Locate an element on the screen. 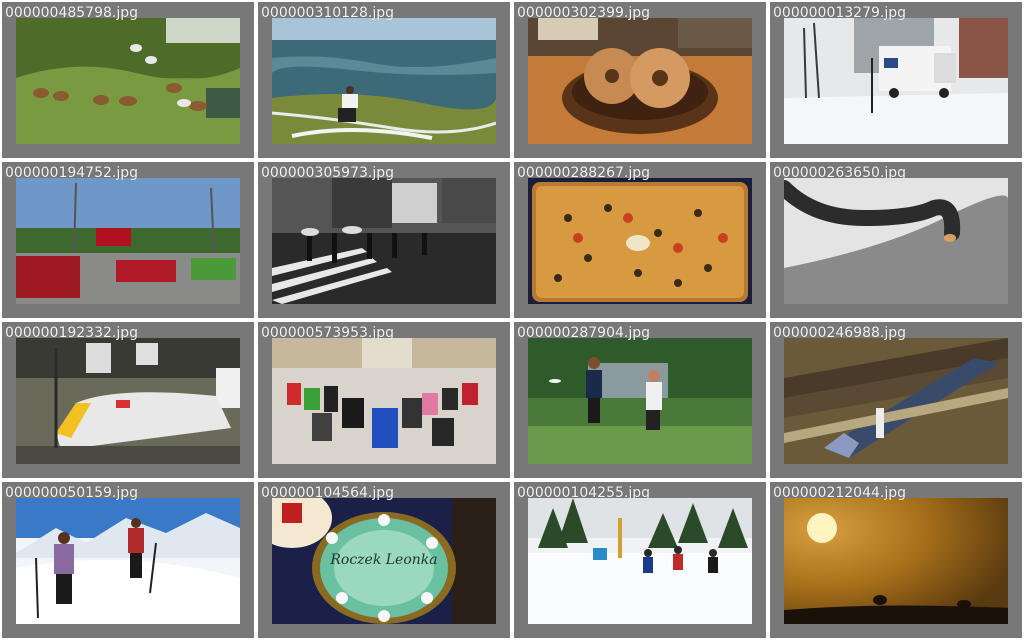  gallery-tile: 000000305973.jpg is located at coordinates (384, 240).